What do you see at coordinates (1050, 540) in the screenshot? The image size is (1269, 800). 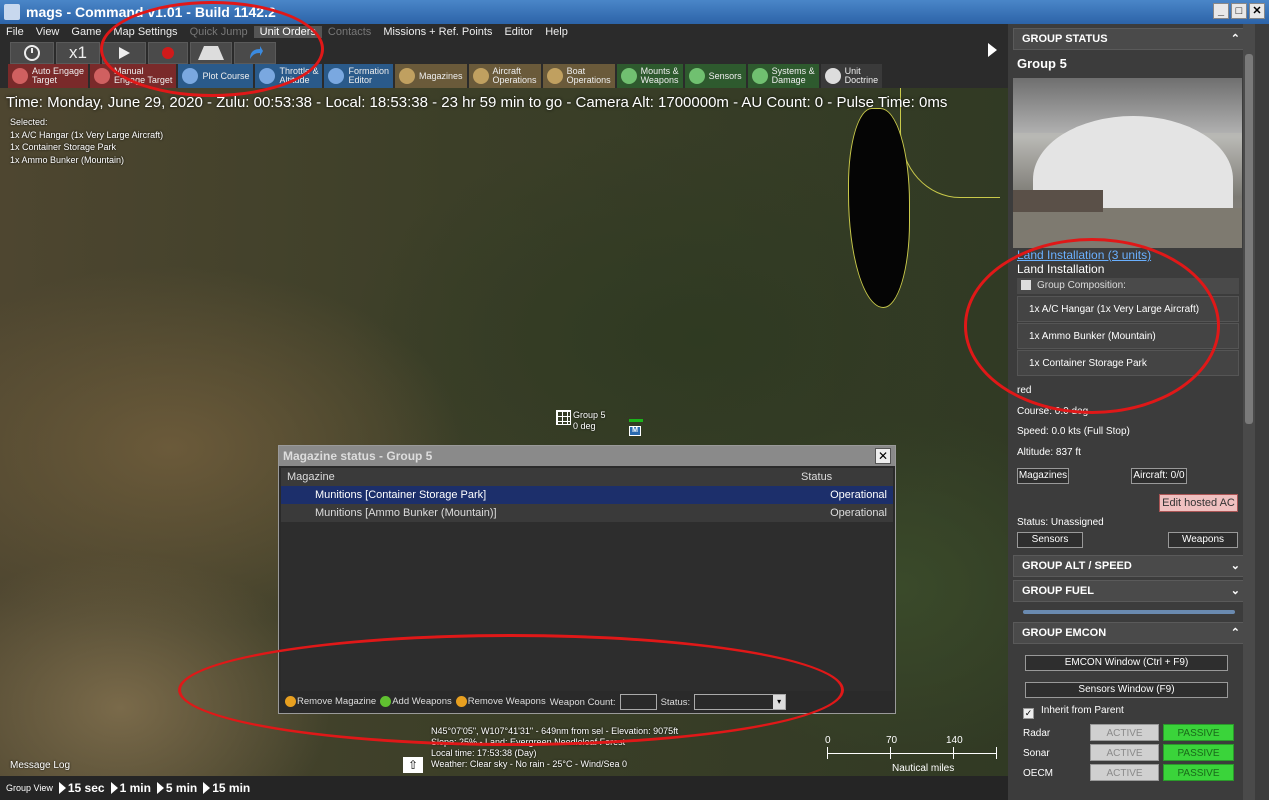 I see `sensors-button: Sensors` at bounding box center [1050, 540].